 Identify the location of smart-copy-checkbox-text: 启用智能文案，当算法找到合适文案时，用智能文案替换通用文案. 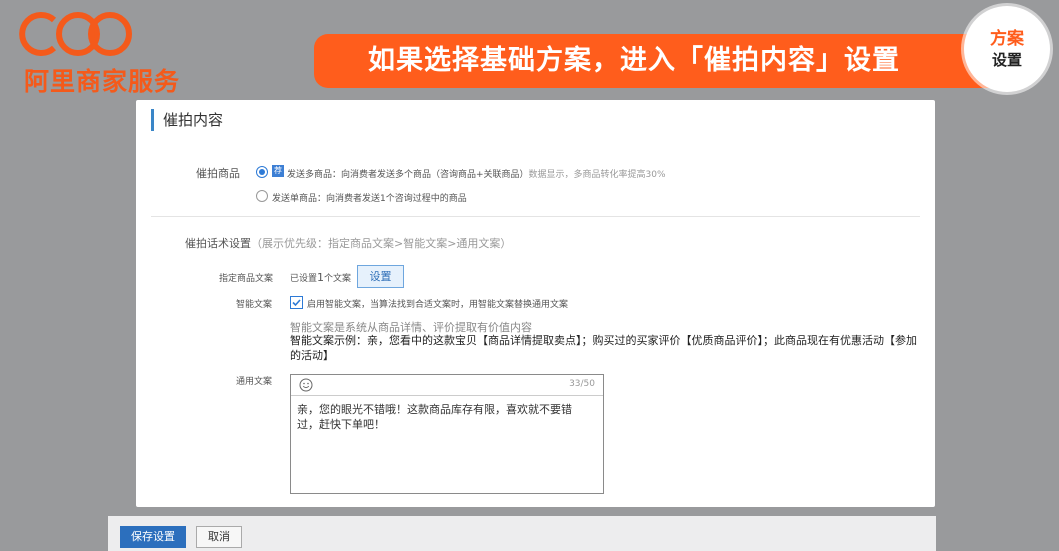
(437, 303).